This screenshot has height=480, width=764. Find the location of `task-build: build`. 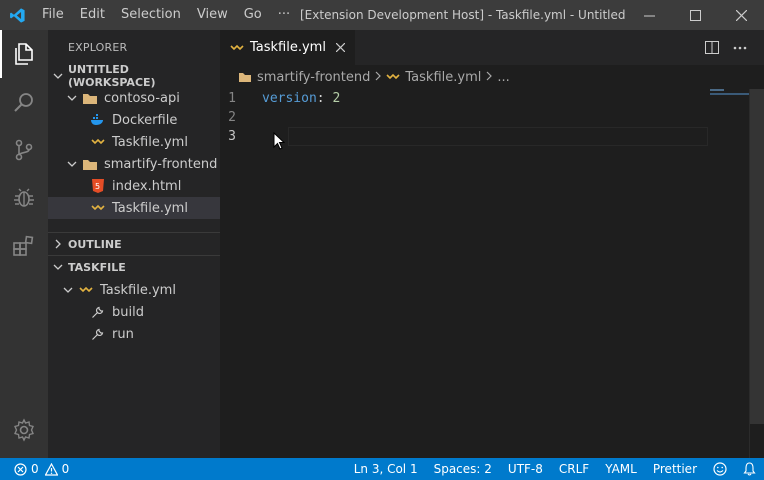

task-build: build is located at coordinates (134, 312).